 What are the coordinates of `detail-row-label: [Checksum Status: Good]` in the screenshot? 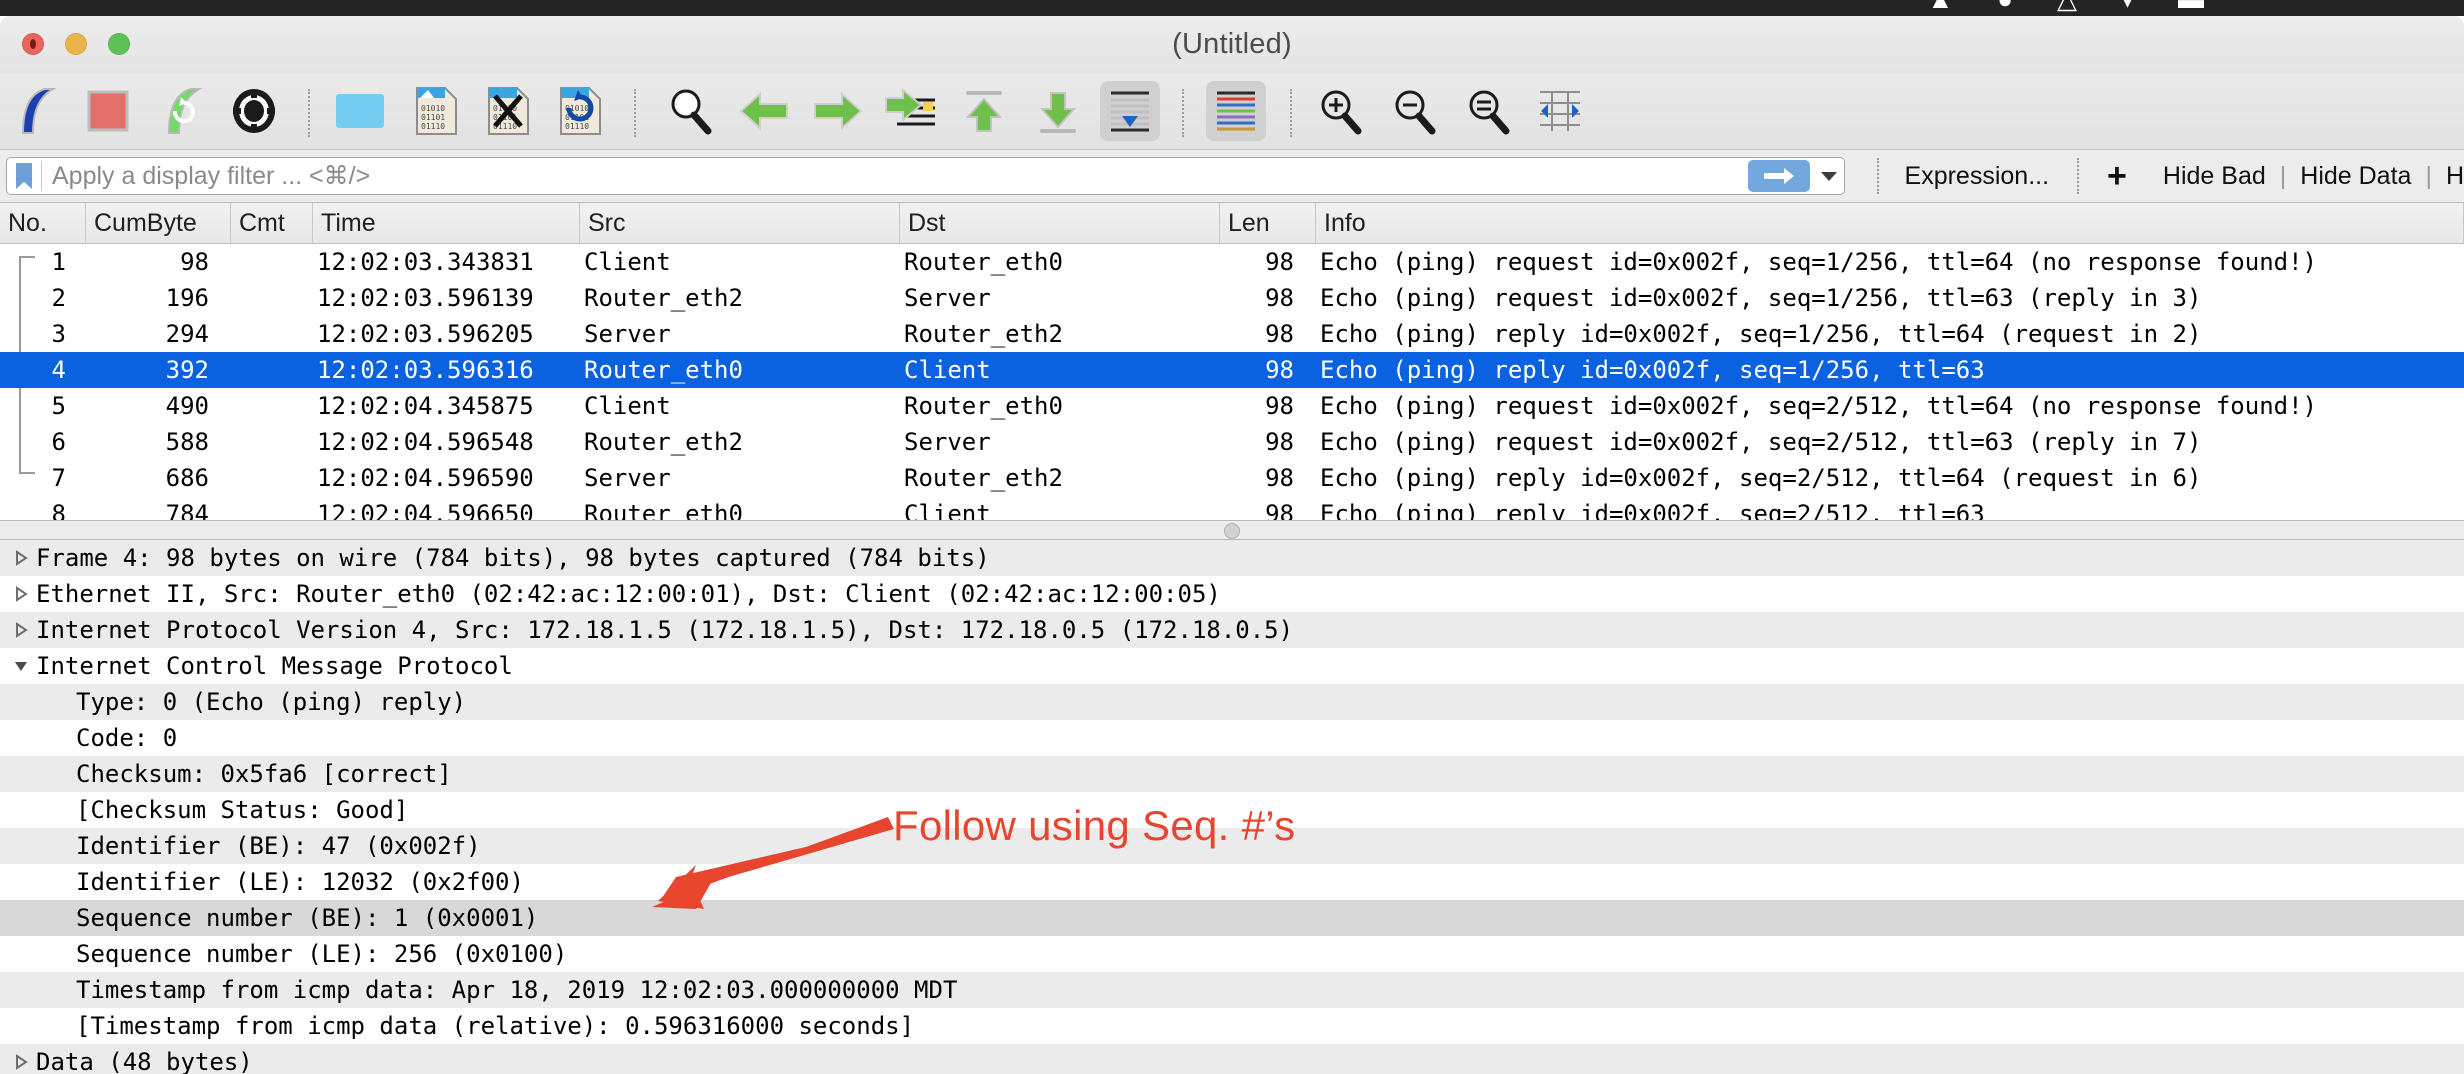 It's located at (242, 810).